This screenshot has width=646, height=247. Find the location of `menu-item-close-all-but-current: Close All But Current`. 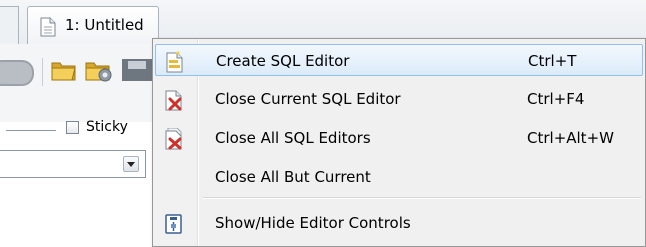

menu-item-close-all-but-current: Close All But Current is located at coordinates (399, 177).